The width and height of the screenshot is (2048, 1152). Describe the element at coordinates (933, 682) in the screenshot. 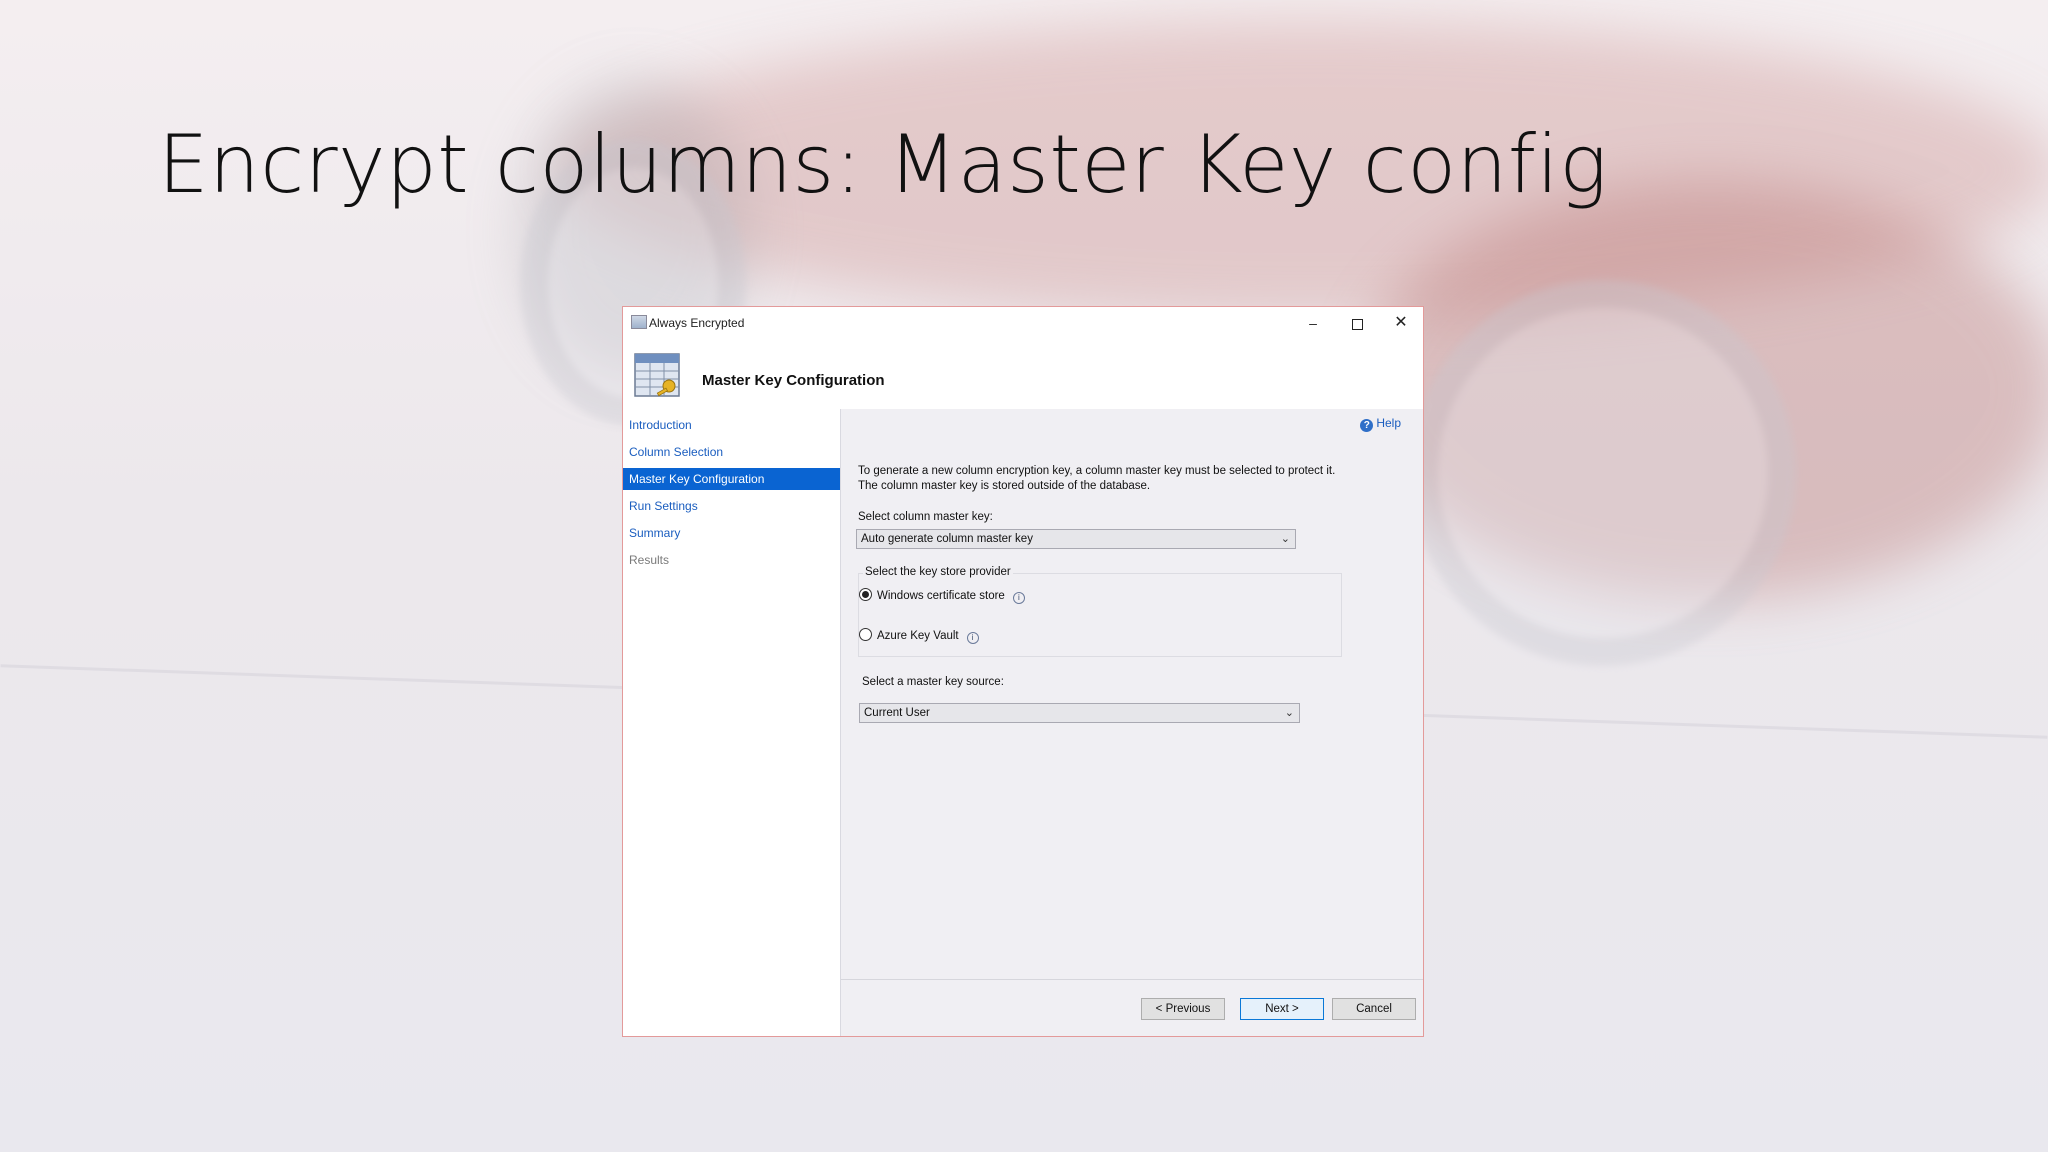

I see `master-key-source-label: Select a master key source:` at that location.